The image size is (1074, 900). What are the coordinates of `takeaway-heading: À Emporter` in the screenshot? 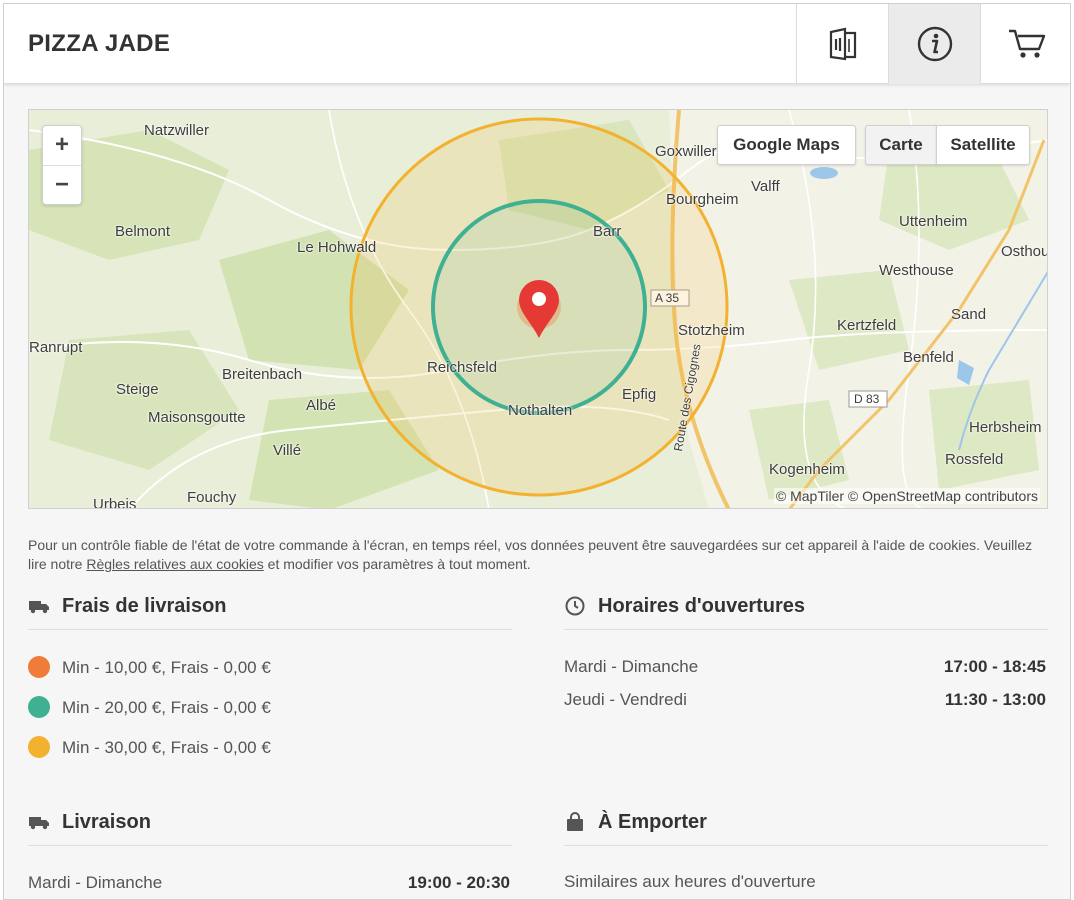 It's located at (635, 822).